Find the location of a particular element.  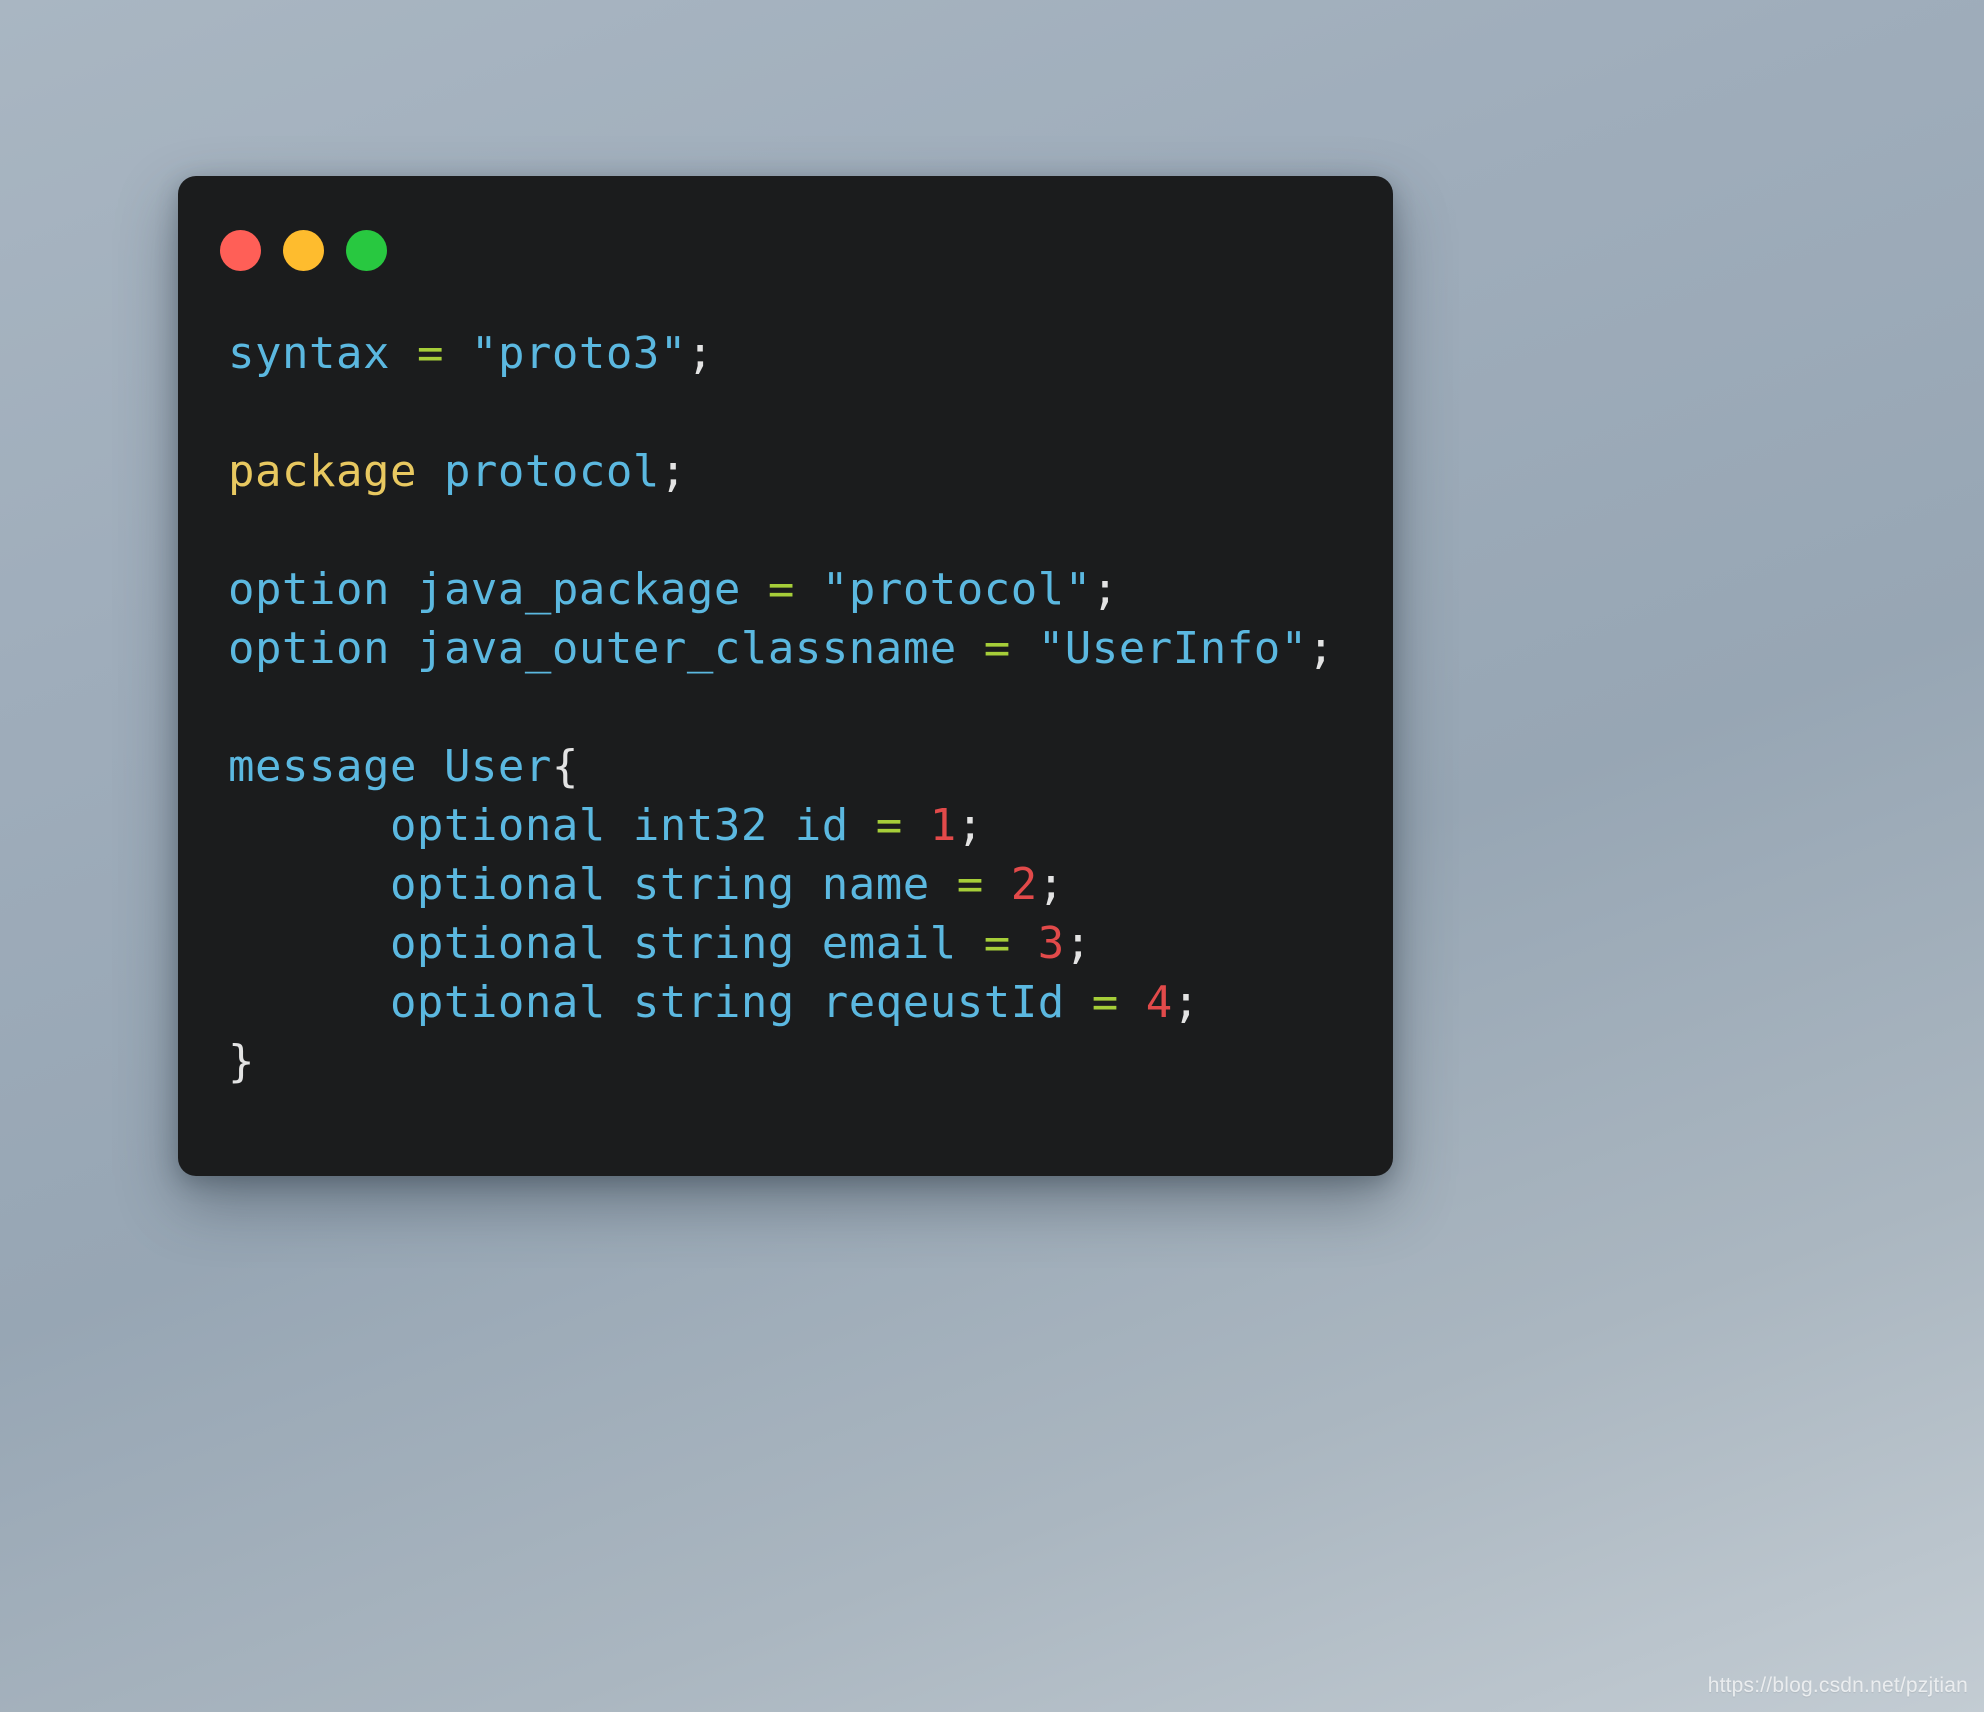

code-token: "protocol" is located at coordinates (956, 589).